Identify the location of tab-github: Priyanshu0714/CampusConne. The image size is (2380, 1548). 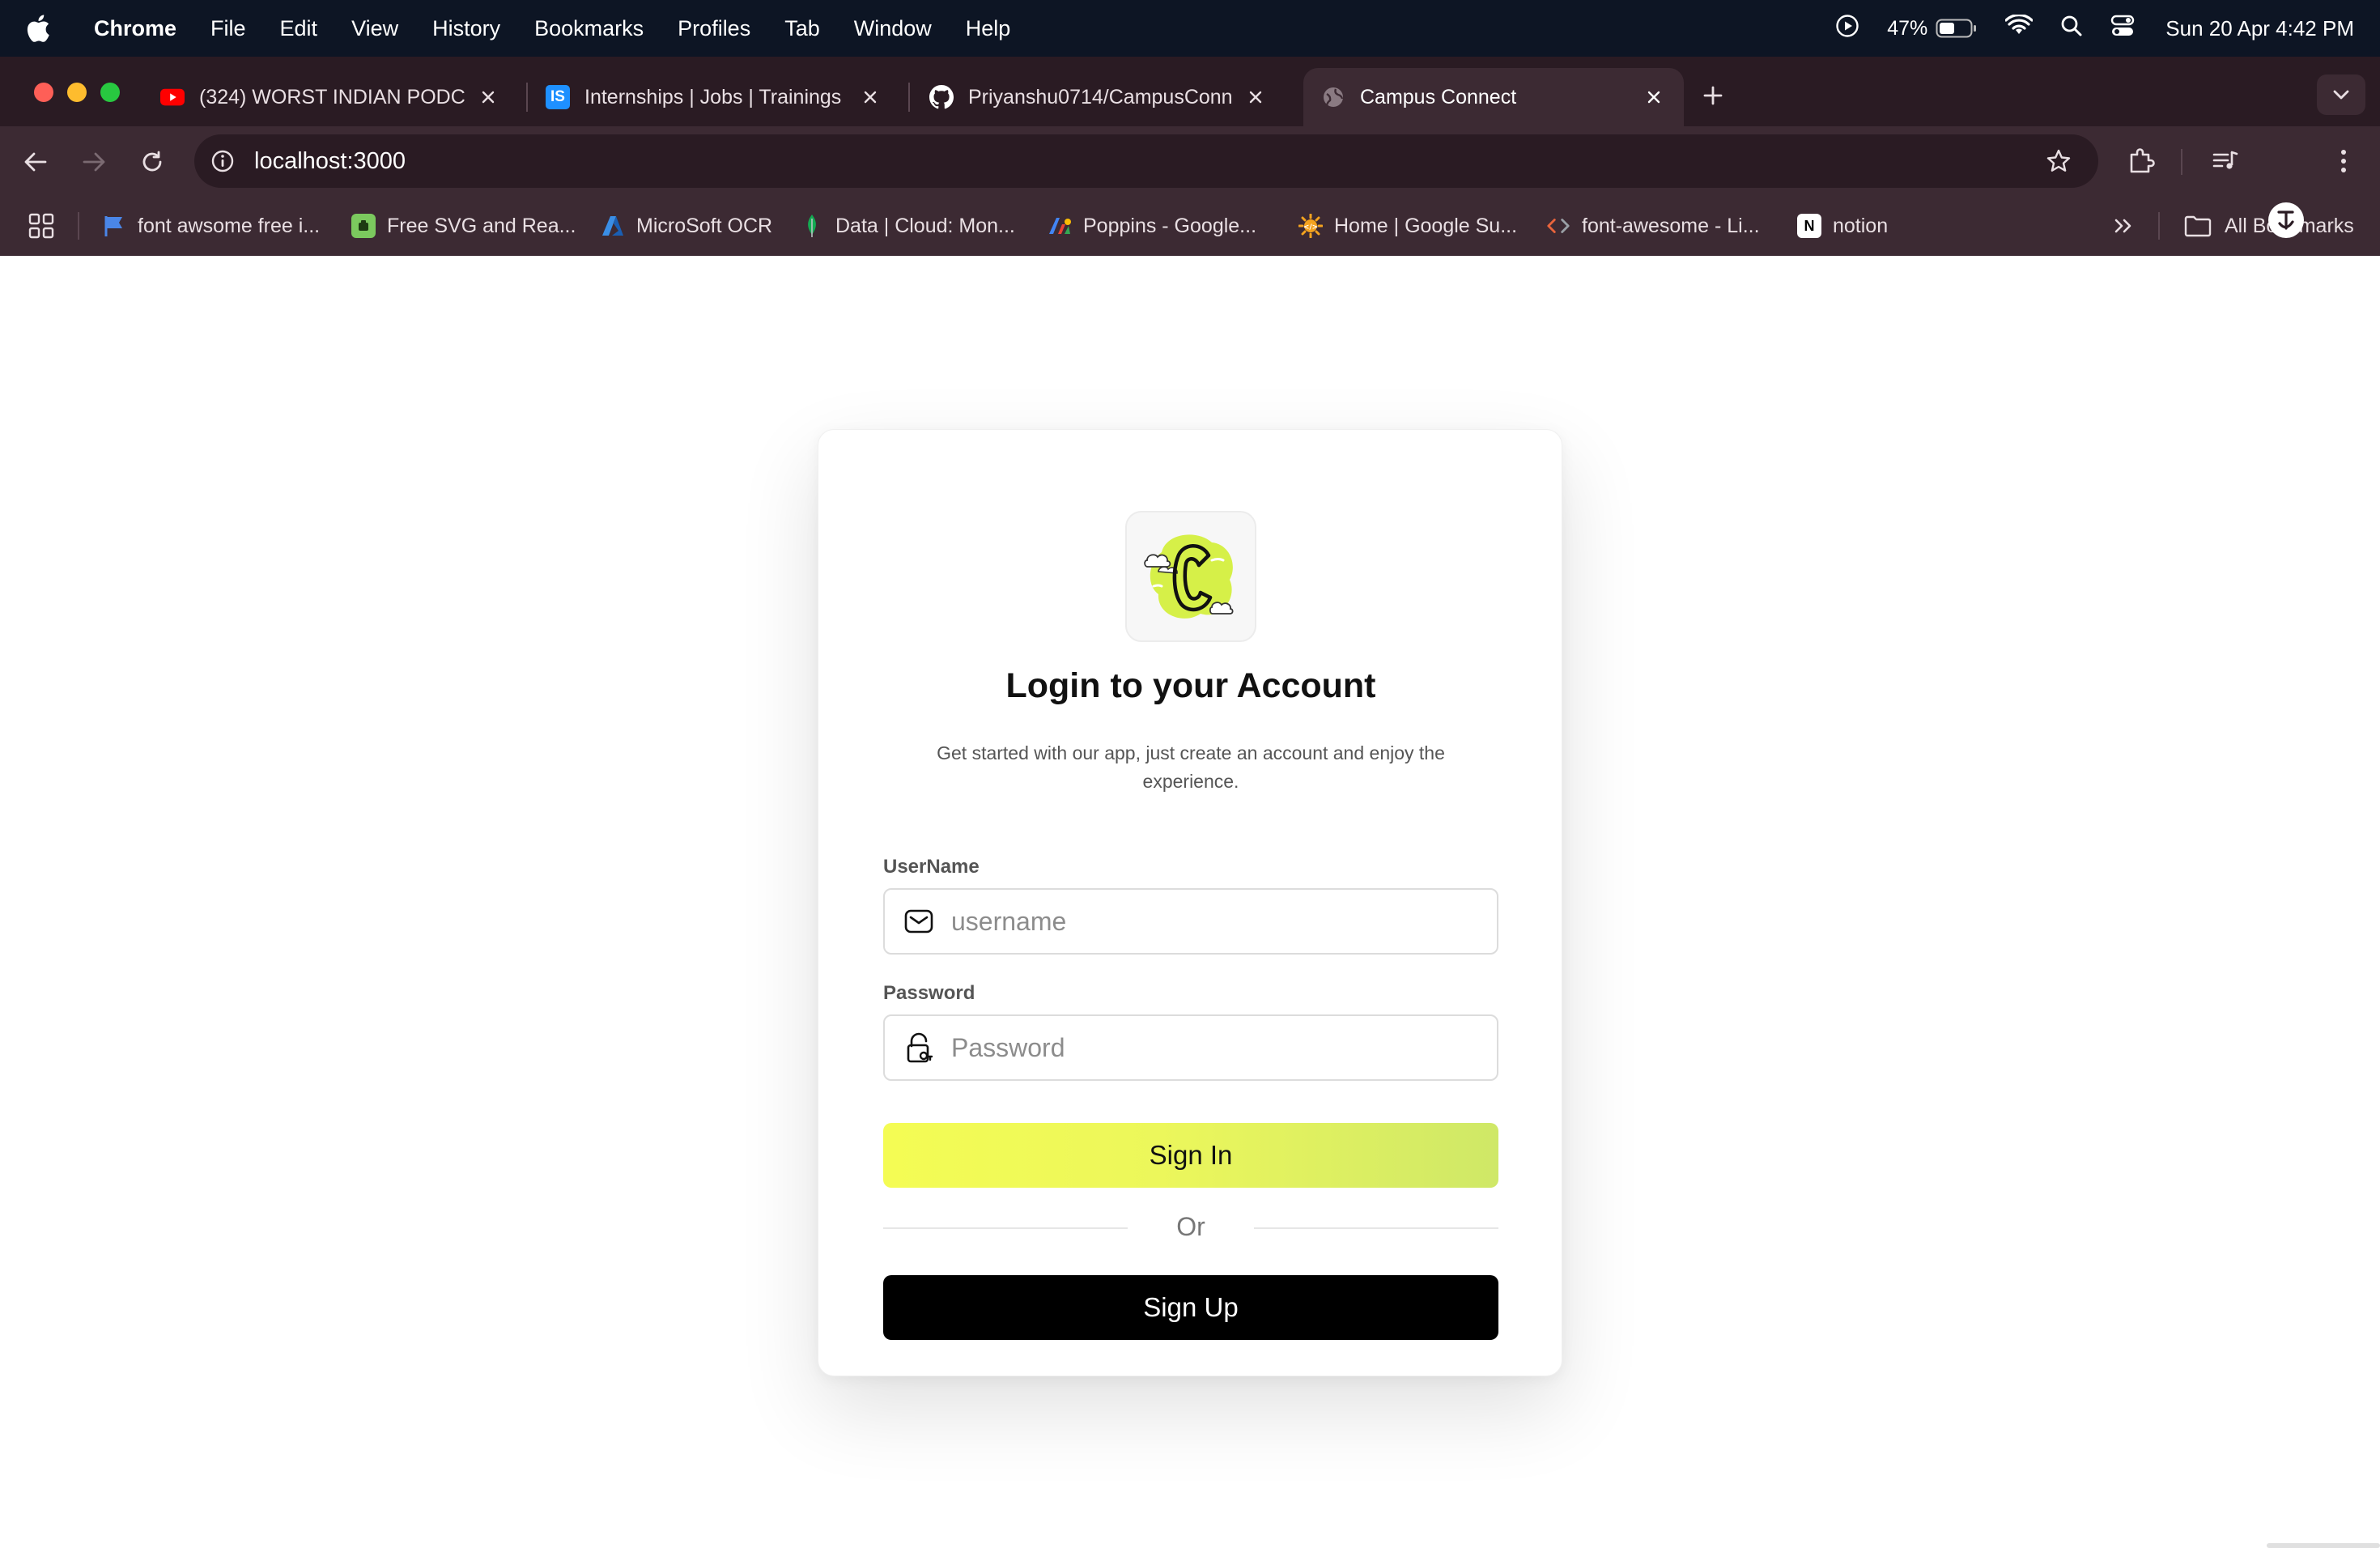
(1099, 97).